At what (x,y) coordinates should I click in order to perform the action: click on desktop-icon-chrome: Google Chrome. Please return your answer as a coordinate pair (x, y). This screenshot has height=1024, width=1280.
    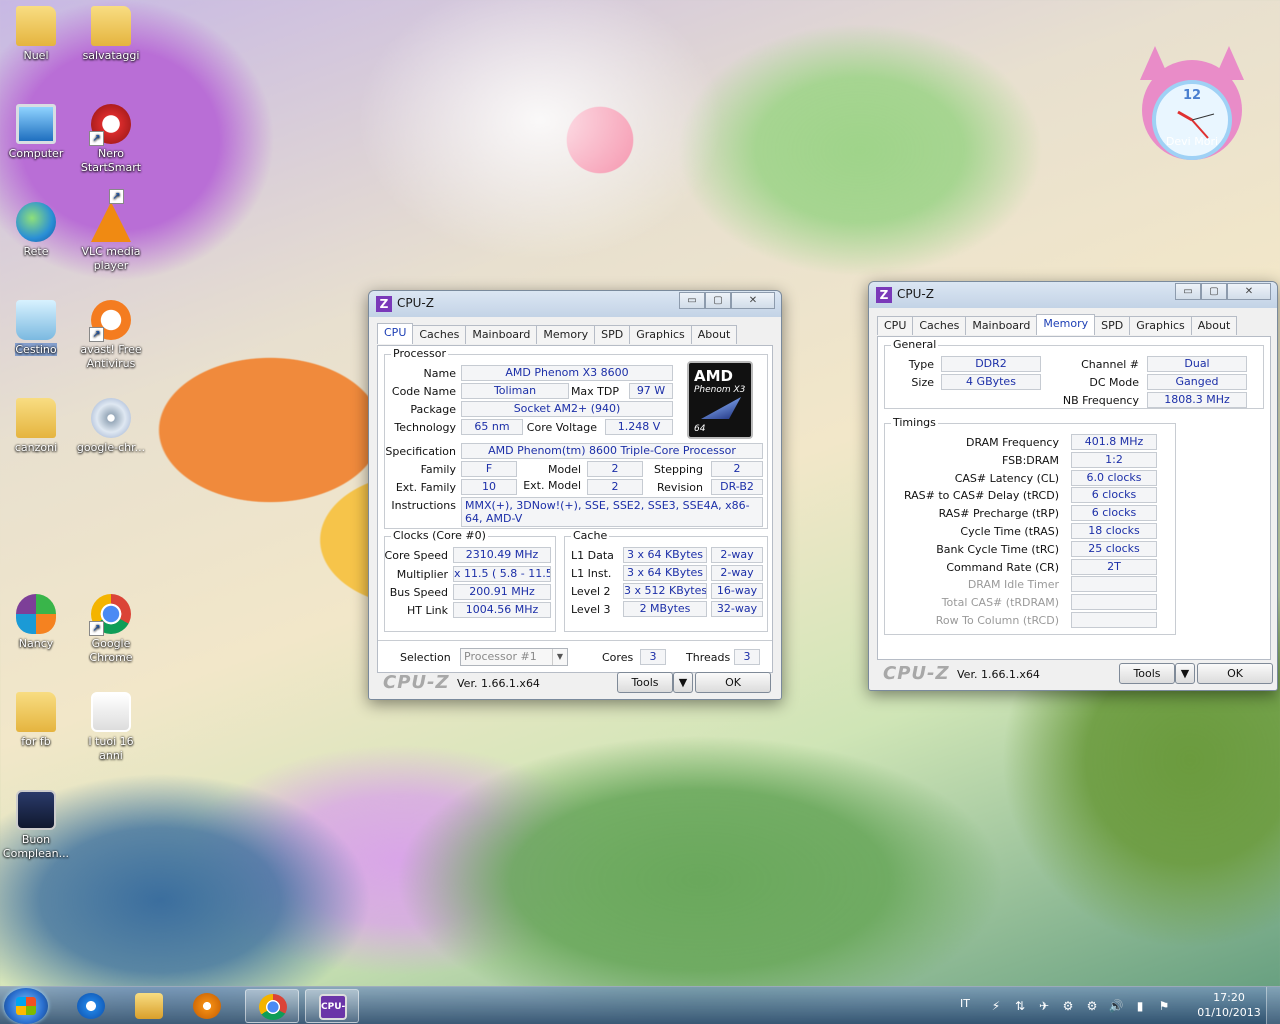
    Looking at the image, I should click on (111, 629).